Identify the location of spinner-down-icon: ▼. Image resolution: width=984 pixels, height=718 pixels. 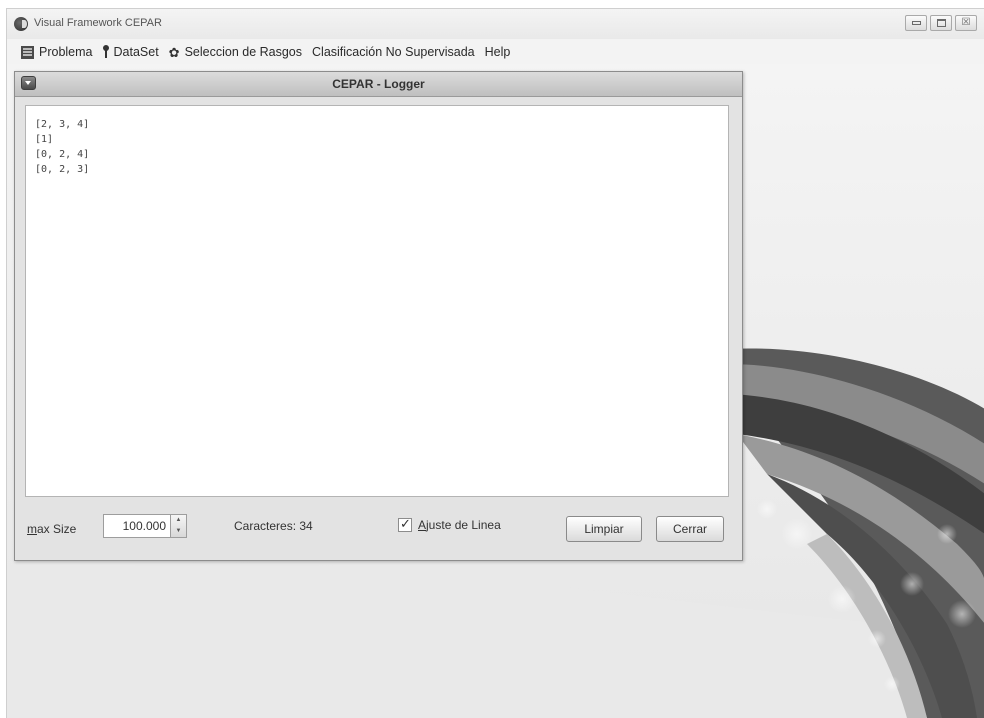
(178, 531).